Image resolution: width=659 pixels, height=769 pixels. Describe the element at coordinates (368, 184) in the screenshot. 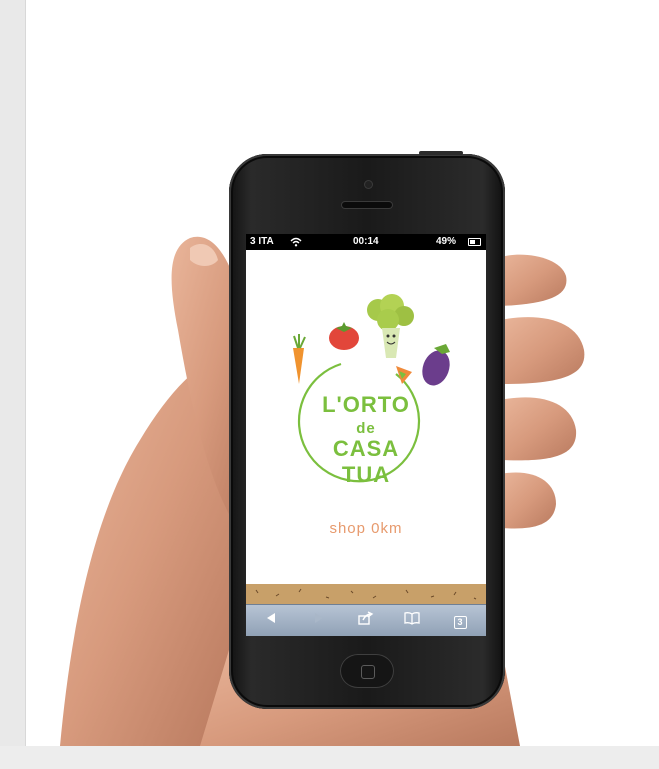

I see `front-camera` at that location.